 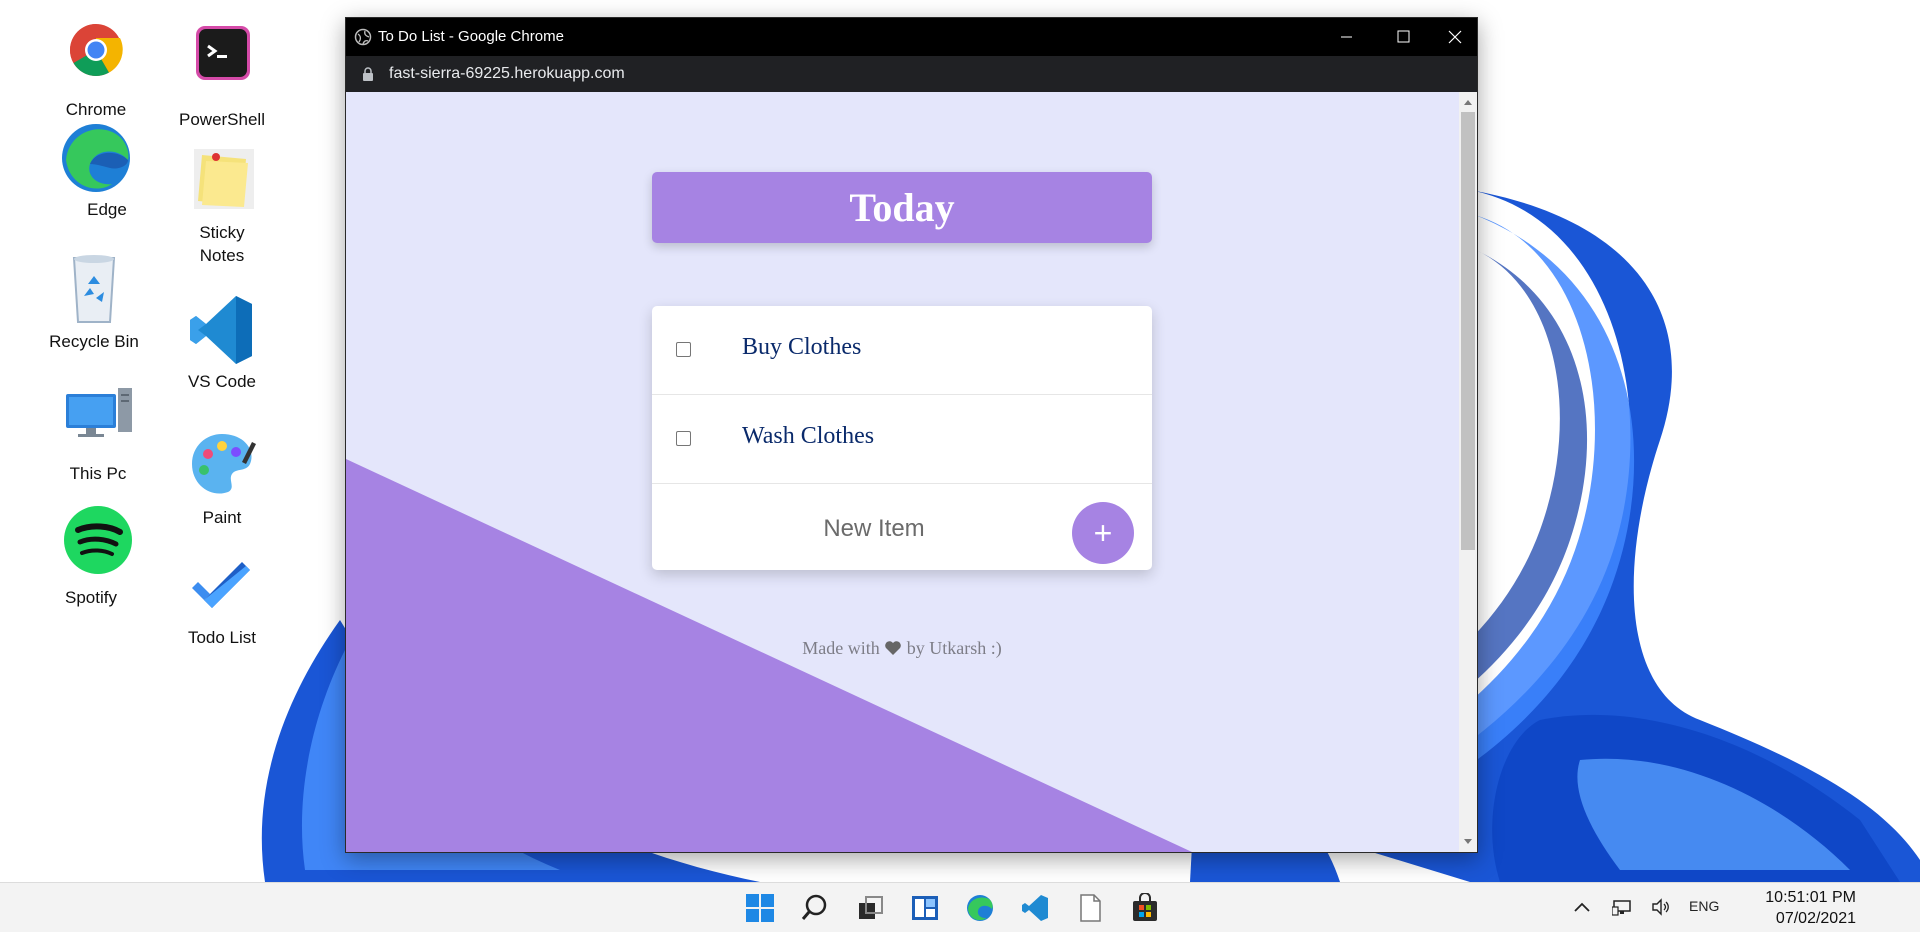 I want to click on paint-icon, so click(x=224, y=464).